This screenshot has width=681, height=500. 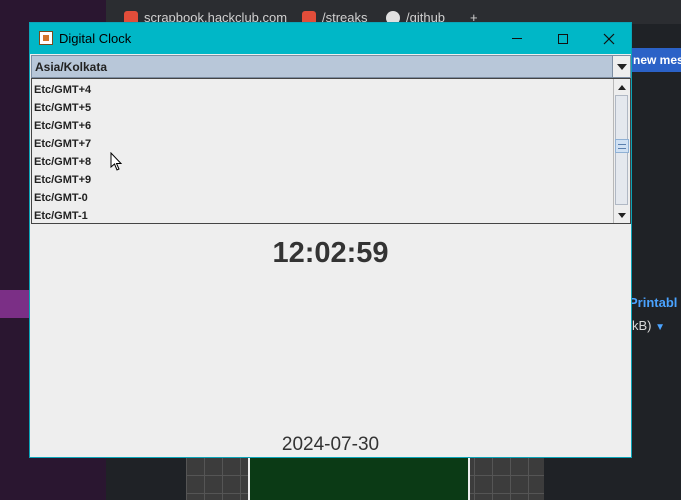 I want to click on minimize-button, so click(x=517, y=38).